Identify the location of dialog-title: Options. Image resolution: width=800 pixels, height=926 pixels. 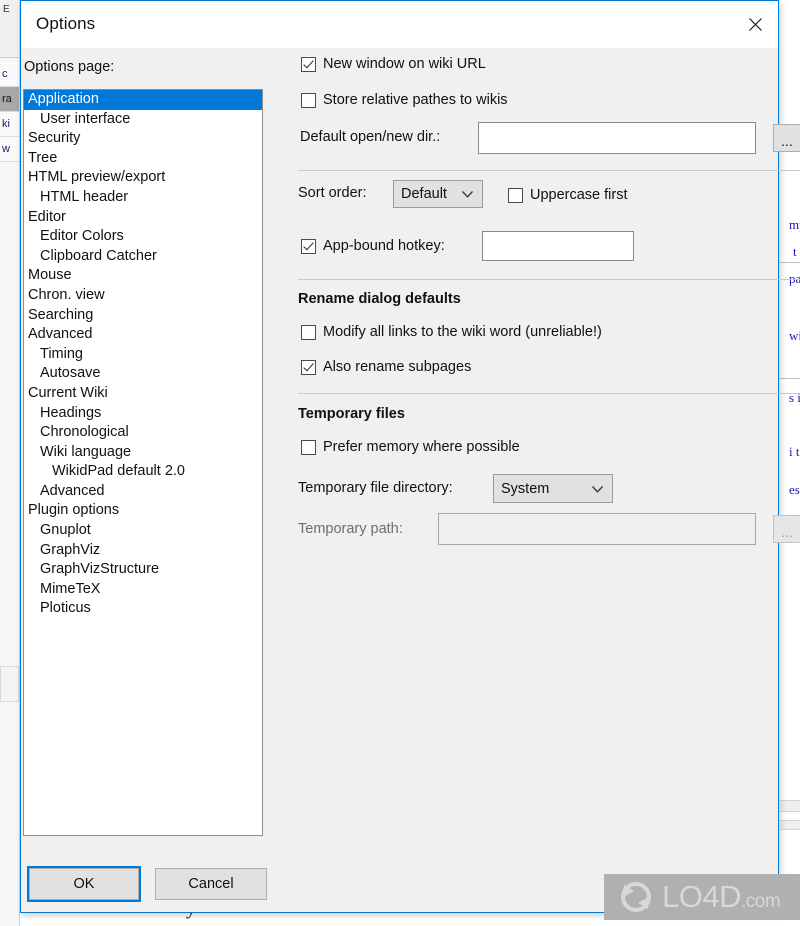
(66, 23).